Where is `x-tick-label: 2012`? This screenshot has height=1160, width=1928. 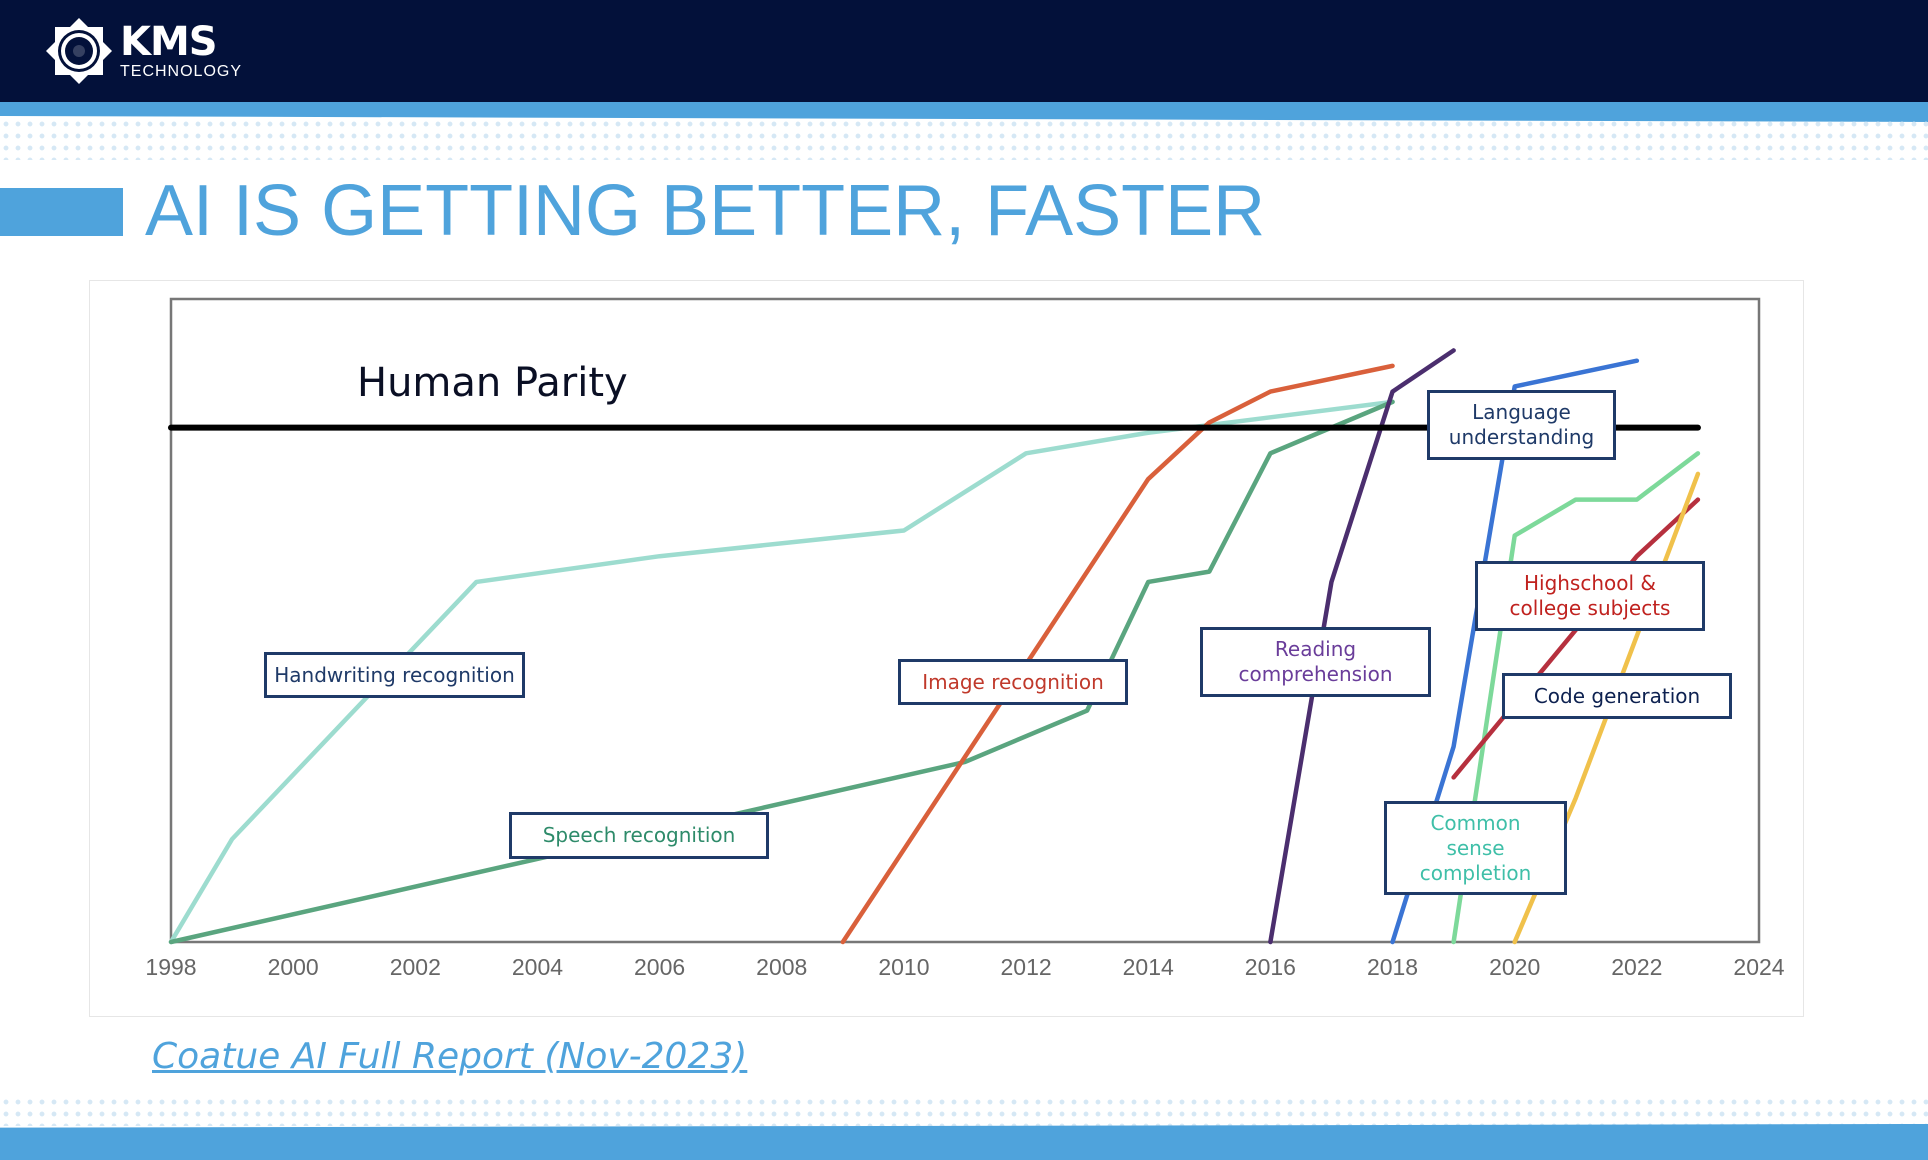 x-tick-label: 2012 is located at coordinates (1025, 967).